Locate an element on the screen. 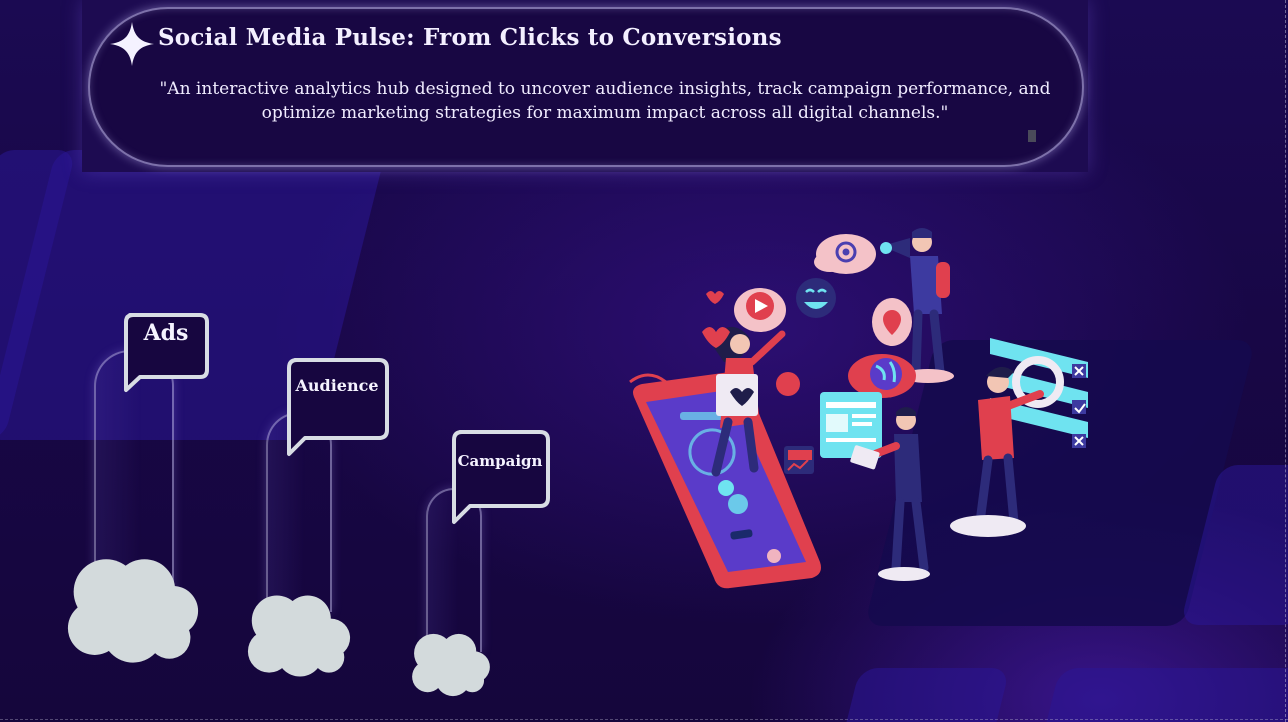 Image resolution: width=1288 pixels, height=722 pixels. ads-button: Ads is located at coordinates (166, 354).